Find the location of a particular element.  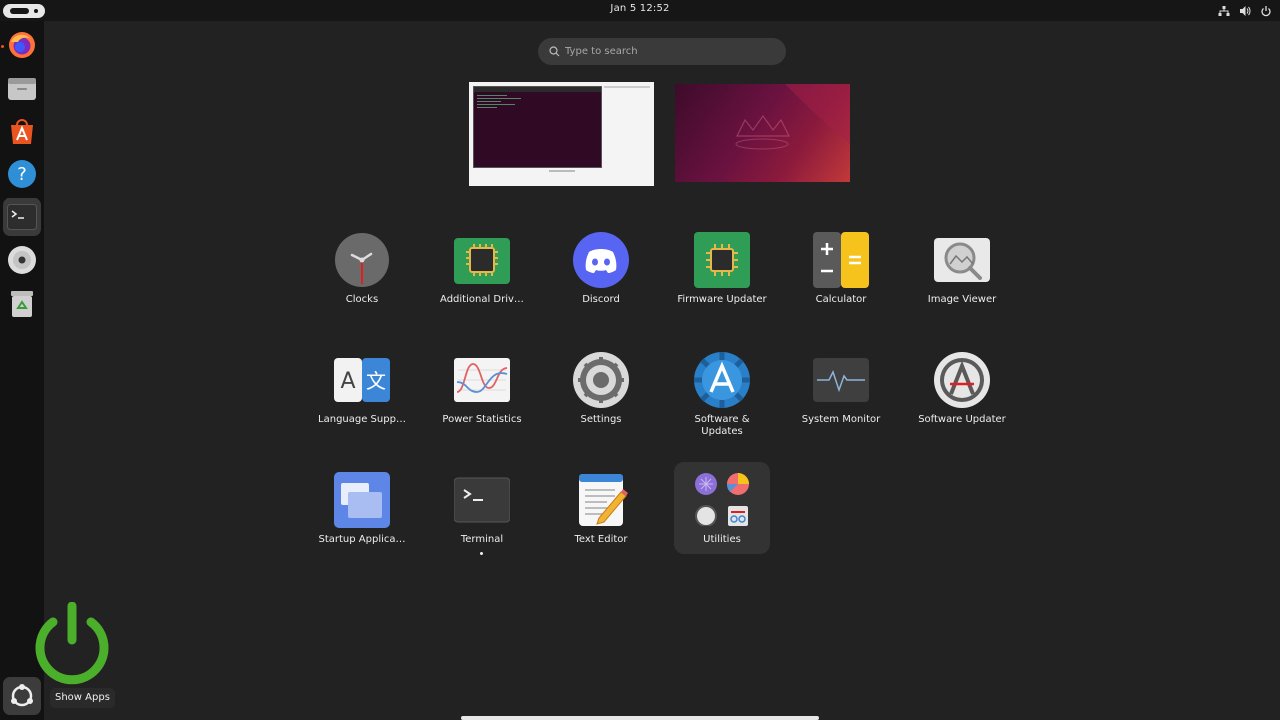

folder-icon is located at coordinates (722, 499).